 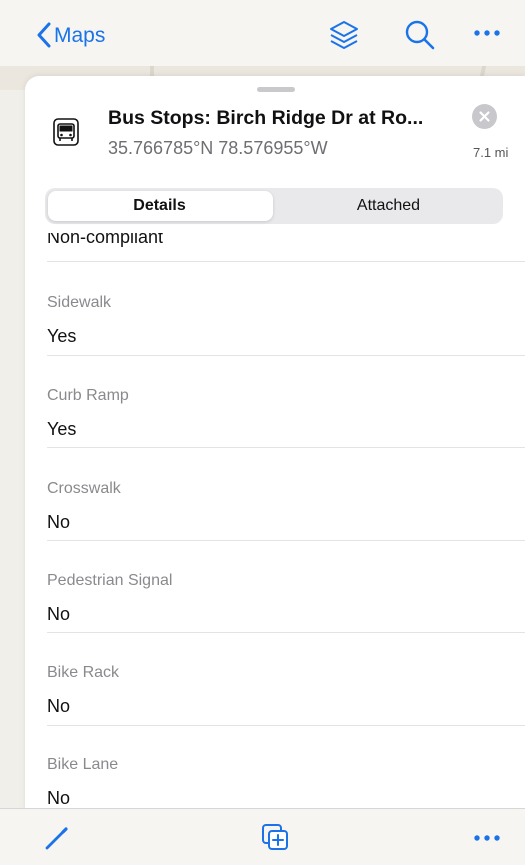 I want to click on field-value-sidewalk: Yes, so click(x=62, y=336).